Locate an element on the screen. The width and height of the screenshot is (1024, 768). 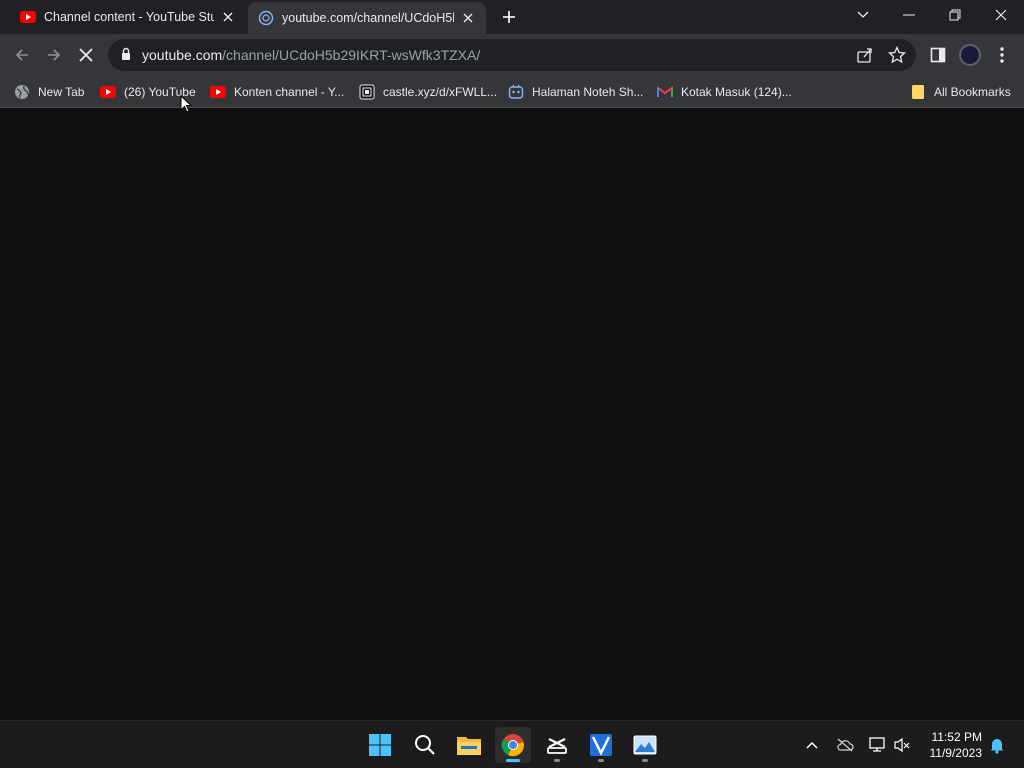
mouse-cursor-icon is located at coordinates (186, 106).